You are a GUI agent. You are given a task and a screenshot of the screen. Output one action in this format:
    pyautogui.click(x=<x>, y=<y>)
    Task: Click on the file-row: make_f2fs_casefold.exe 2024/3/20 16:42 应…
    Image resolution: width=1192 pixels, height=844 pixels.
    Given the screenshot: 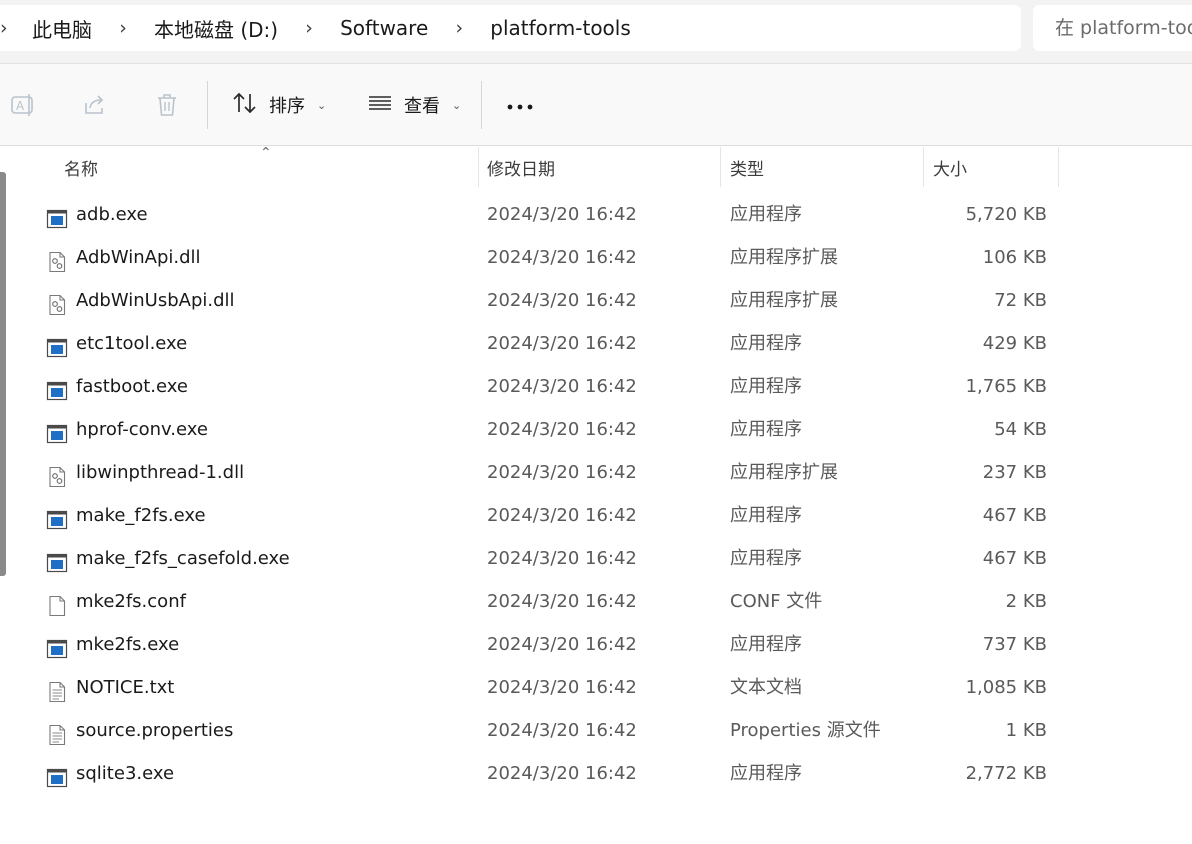 What is the action you would take?
    pyautogui.click(x=552, y=558)
    